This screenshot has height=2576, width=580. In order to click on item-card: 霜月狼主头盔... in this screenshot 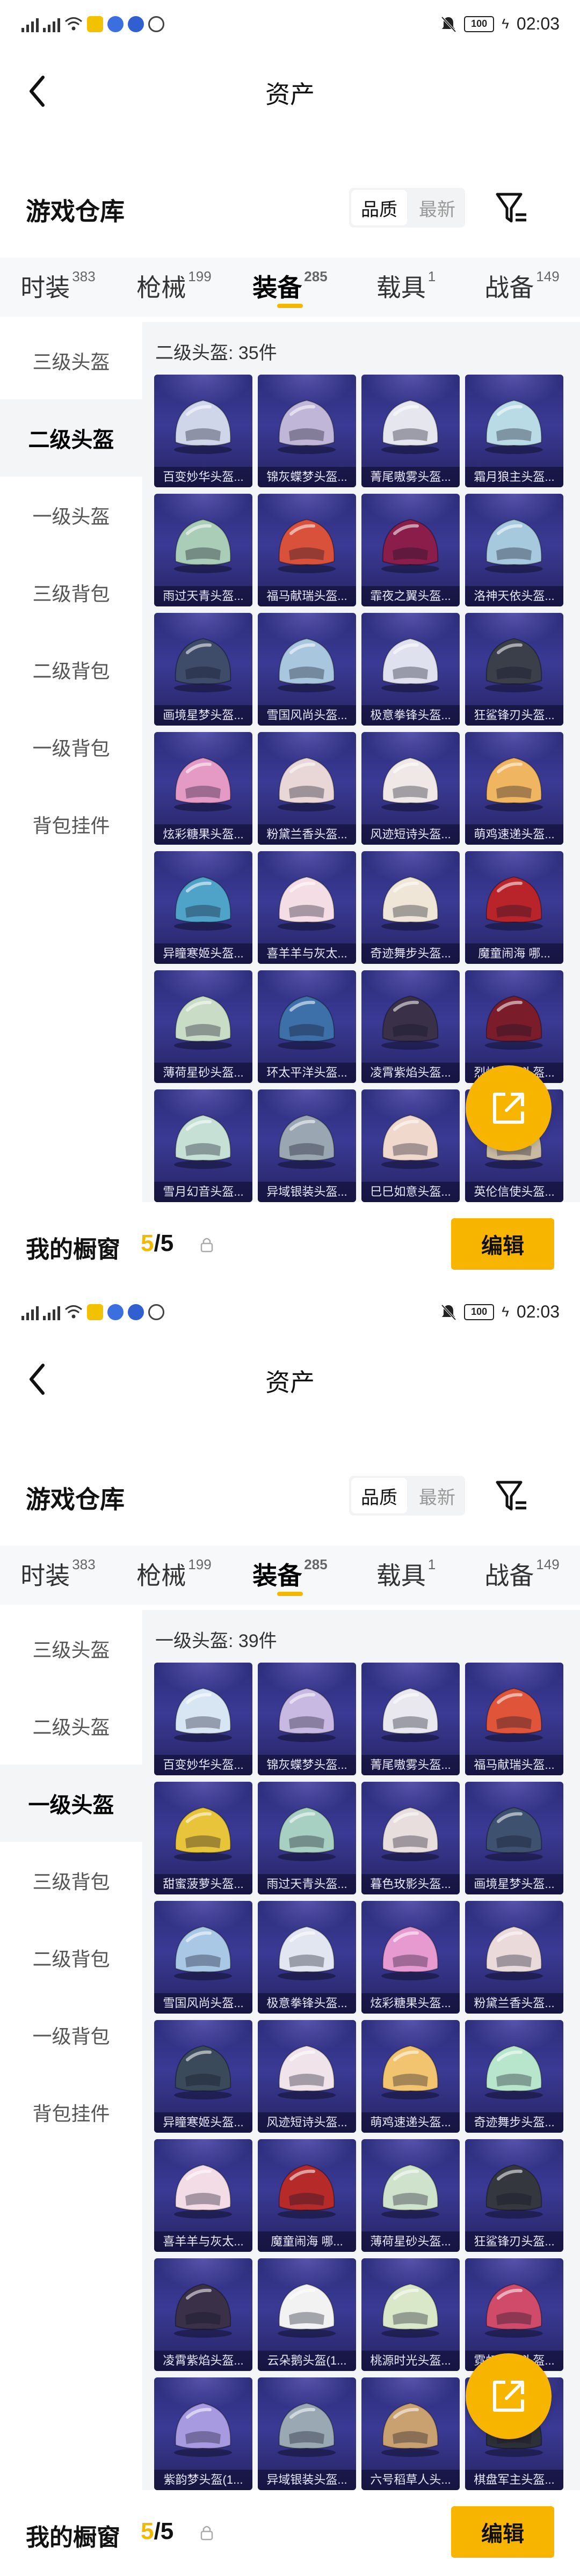, I will do `click(514, 431)`.